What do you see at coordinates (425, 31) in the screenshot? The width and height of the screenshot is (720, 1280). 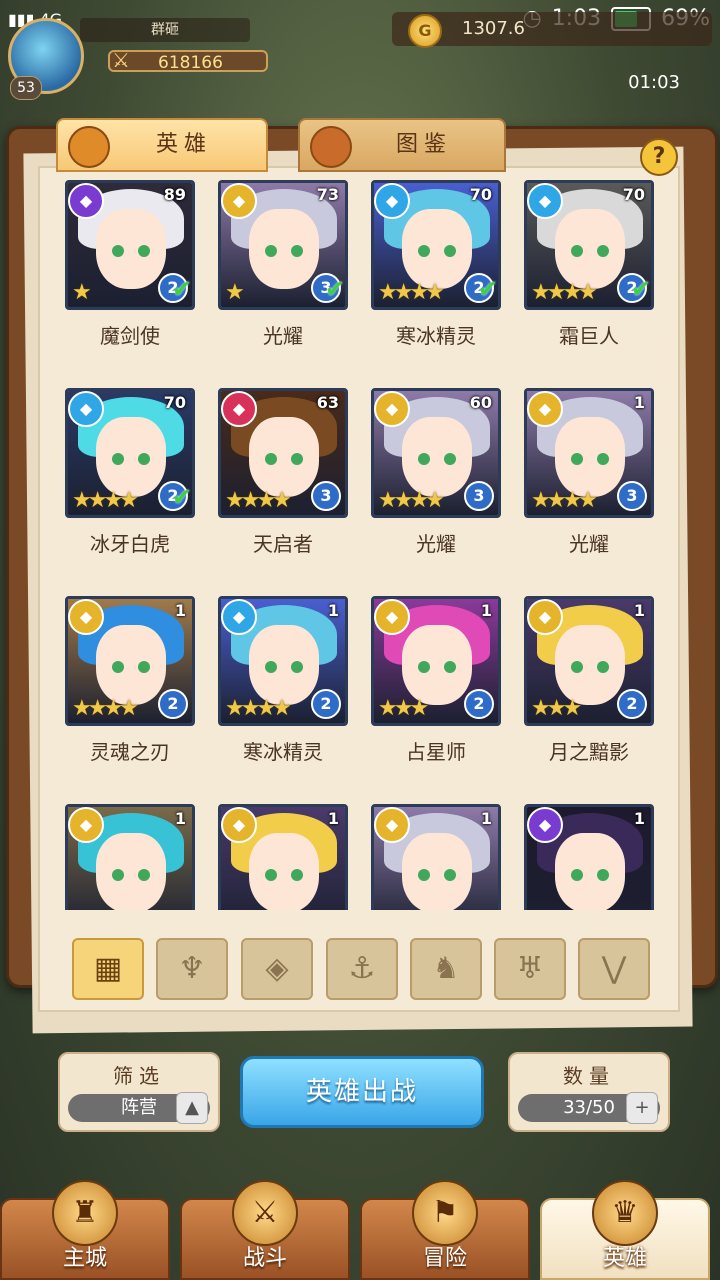 I see `gold-coin-icon: G` at bounding box center [425, 31].